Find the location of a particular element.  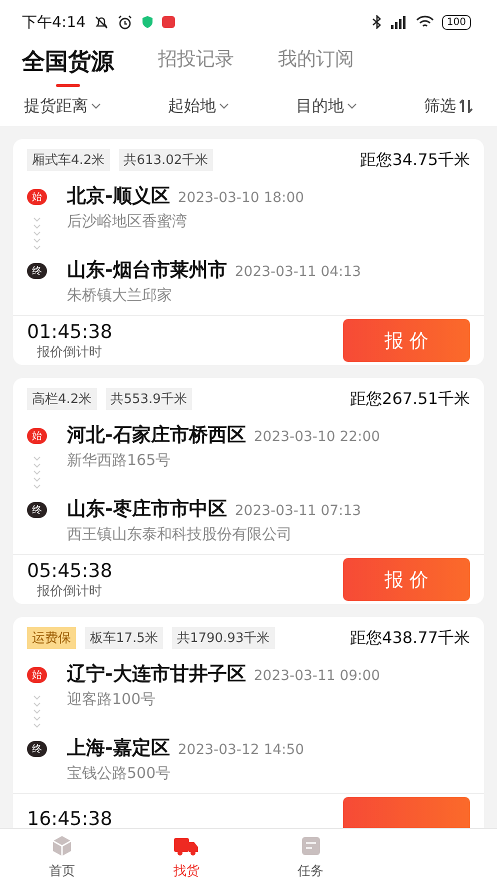

signal-icon is located at coordinates (399, 22).